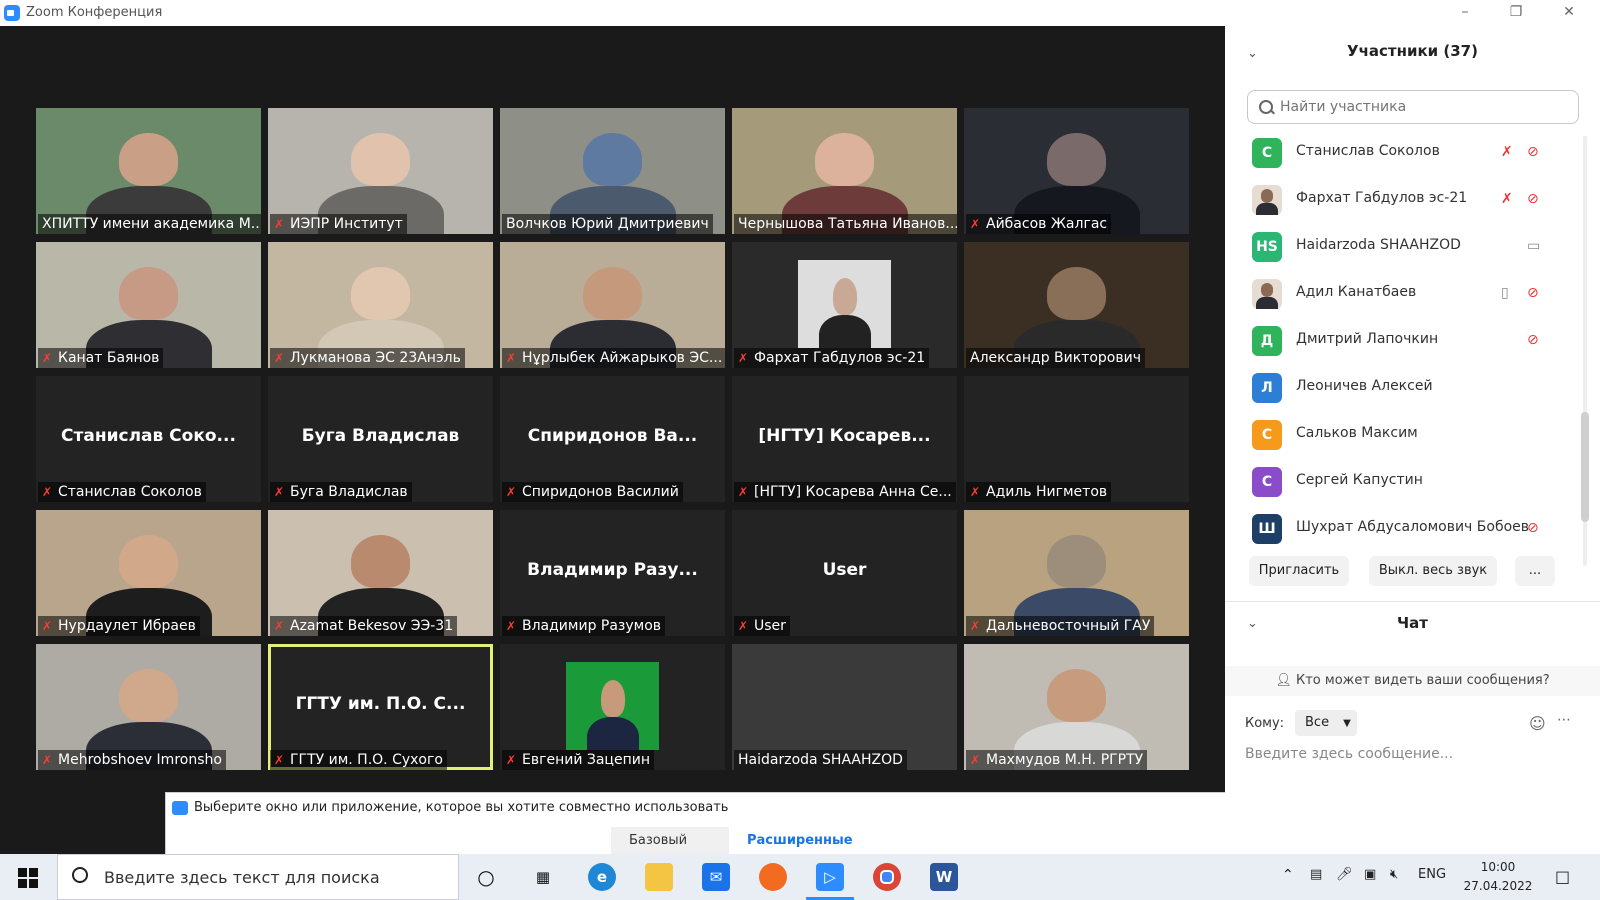  Describe the element at coordinates (844, 707) in the screenshot. I see `video-tile: Haidarzoda SHAAHZOD` at that location.